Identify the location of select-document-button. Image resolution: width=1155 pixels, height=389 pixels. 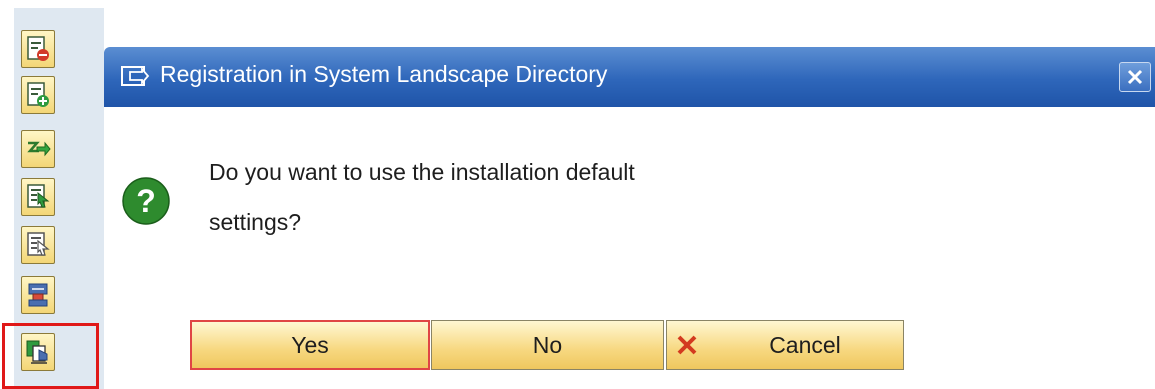
(38, 197).